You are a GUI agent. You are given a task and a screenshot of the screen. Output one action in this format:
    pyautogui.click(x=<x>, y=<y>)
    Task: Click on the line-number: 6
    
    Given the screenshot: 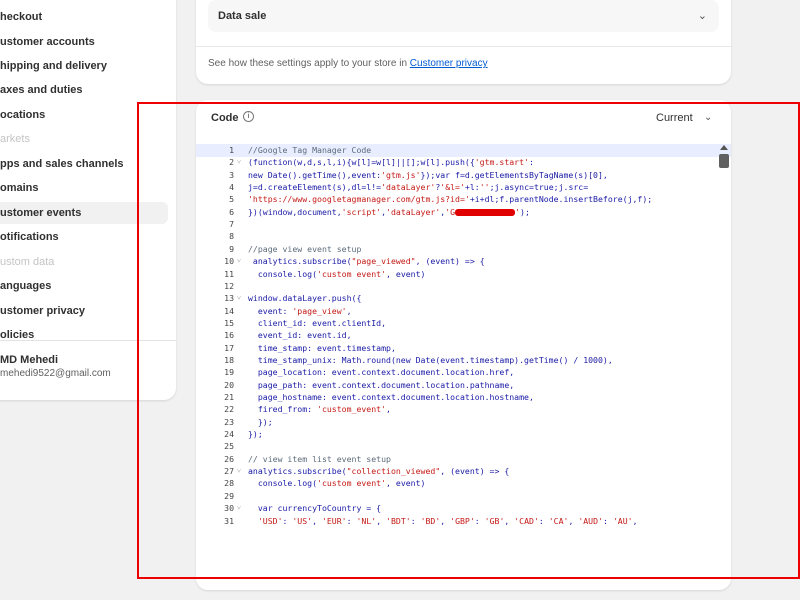 What is the action you would take?
    pyautogui.click(x=231, y=211)
    